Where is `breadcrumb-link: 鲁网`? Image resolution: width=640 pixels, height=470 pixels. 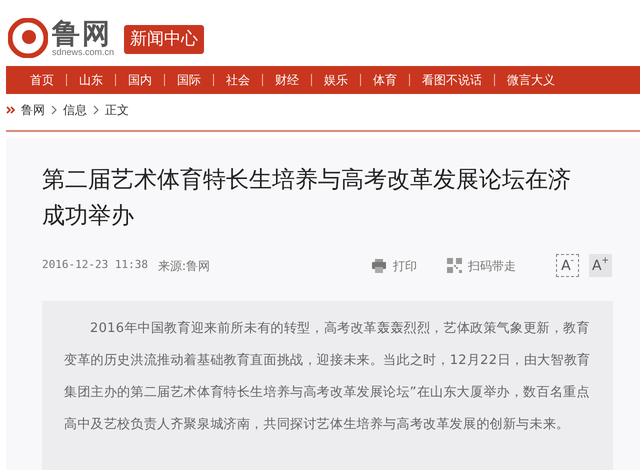
breadcrumb-link: 鲁网 is located at coordinates (33, 110).